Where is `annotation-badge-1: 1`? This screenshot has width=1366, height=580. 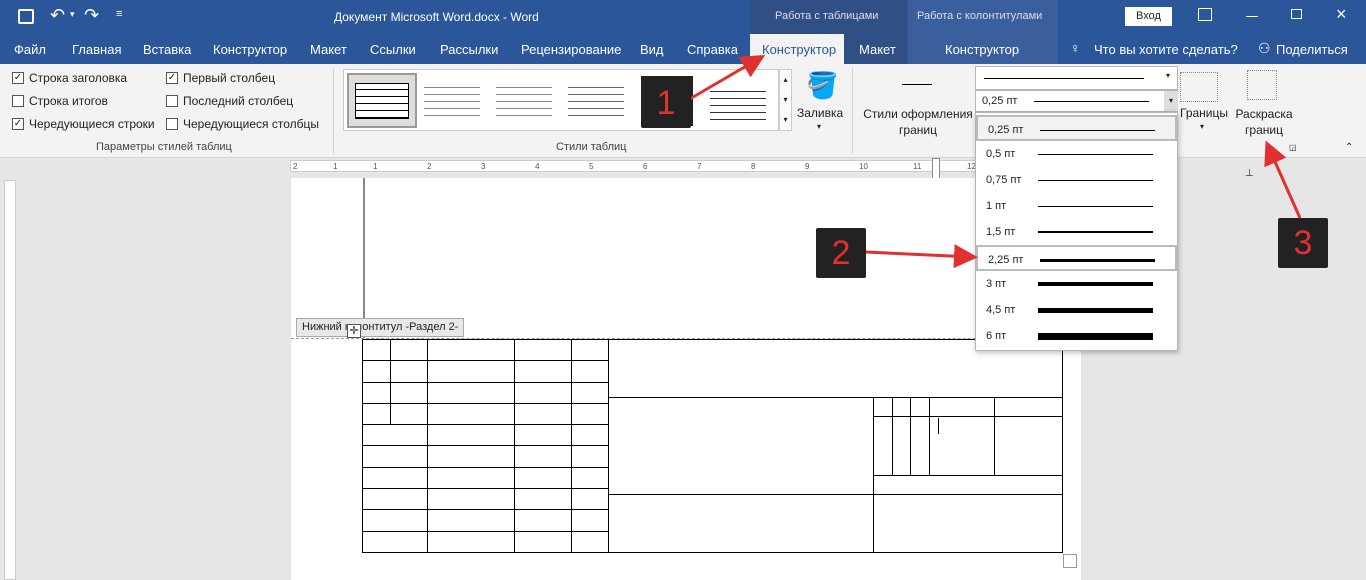 annotation-badge-1: 1 is located at coordinates (666, 103).